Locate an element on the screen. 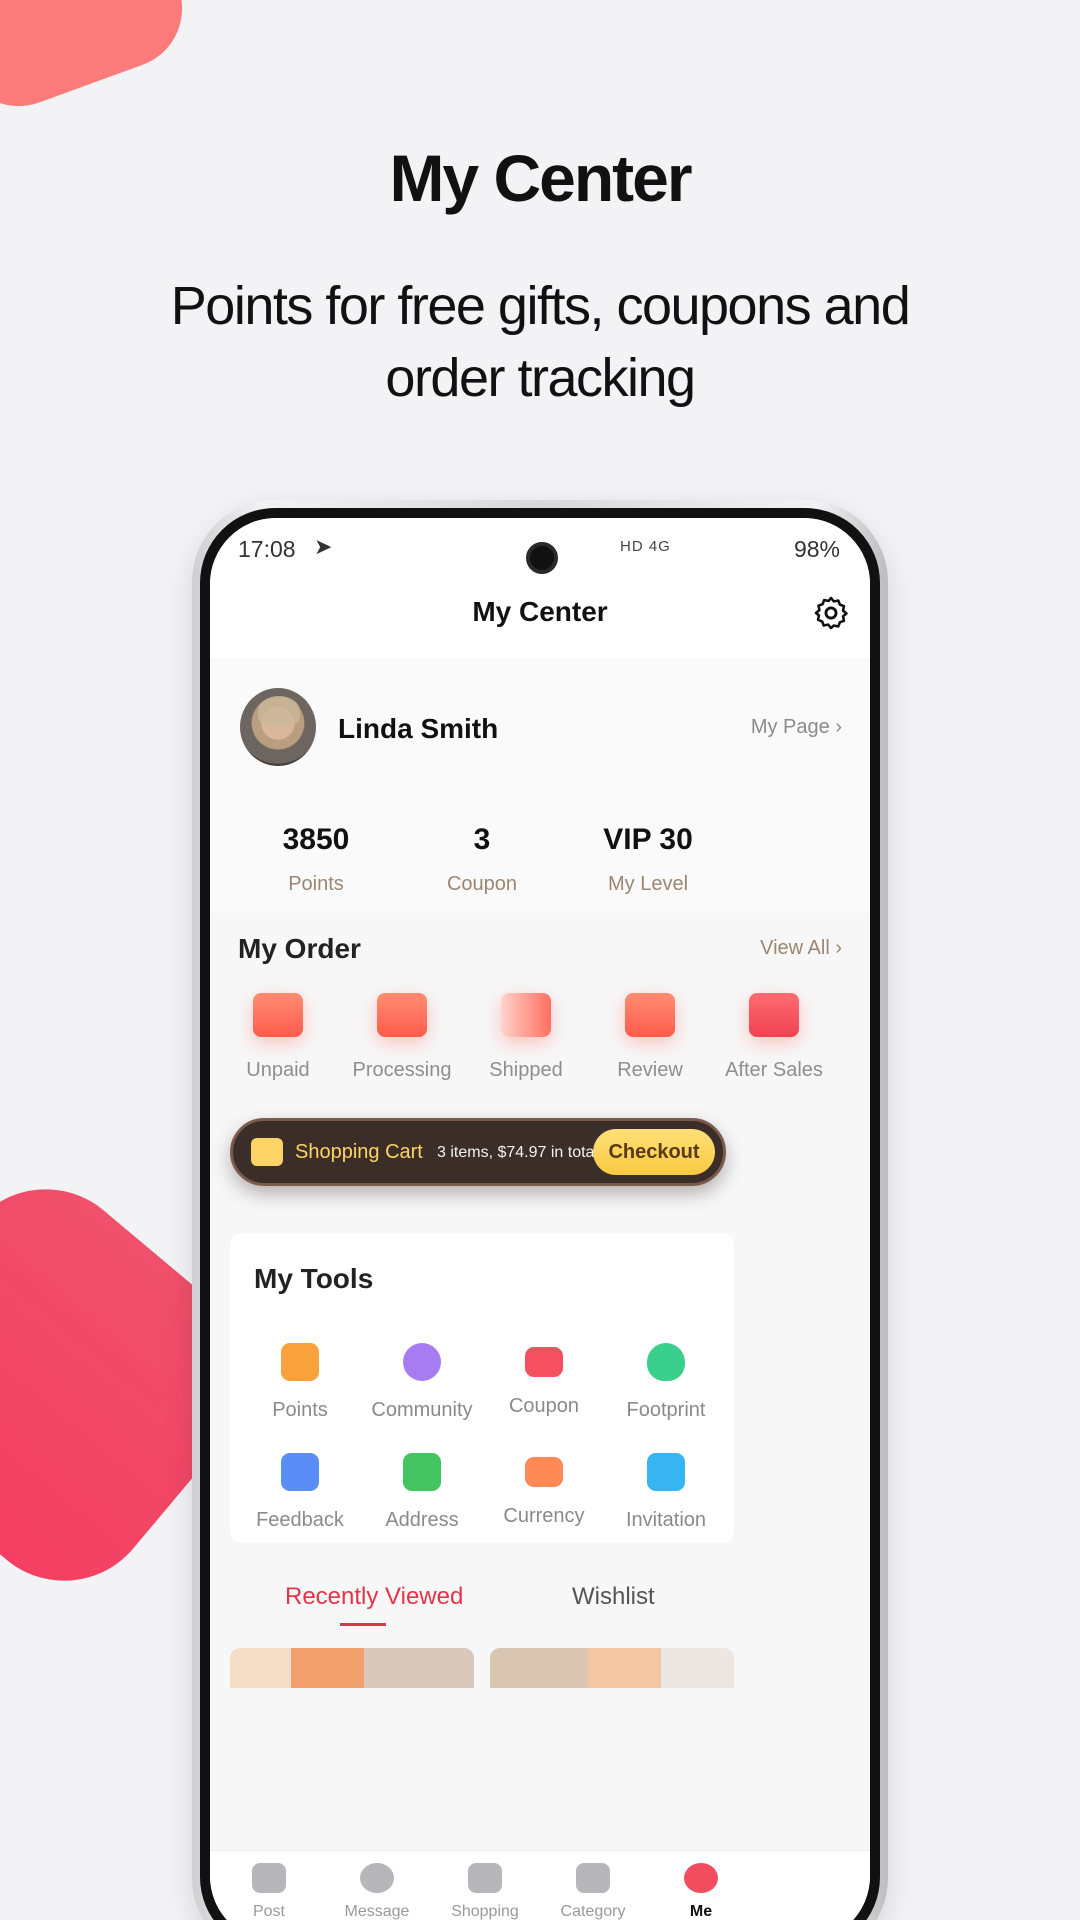  ticket-icon is located at coordinates (544, 1362).